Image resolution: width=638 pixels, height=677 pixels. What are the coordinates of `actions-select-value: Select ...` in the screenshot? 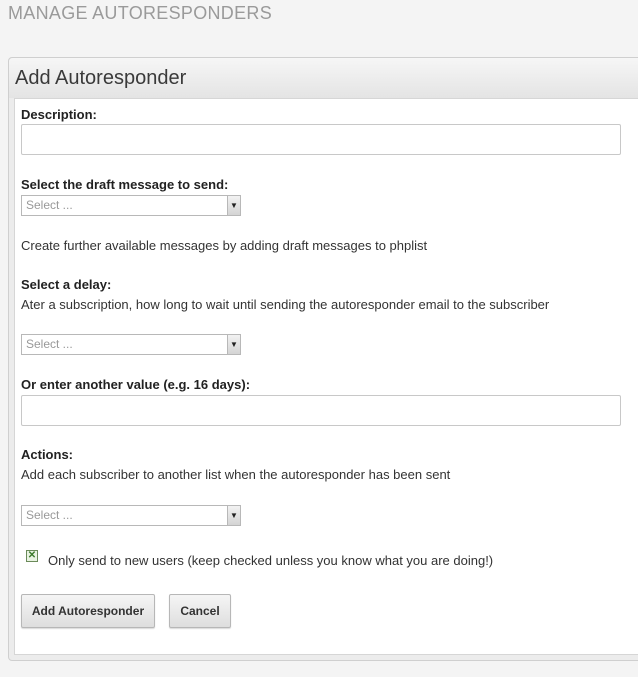 It's located at (49, 515).